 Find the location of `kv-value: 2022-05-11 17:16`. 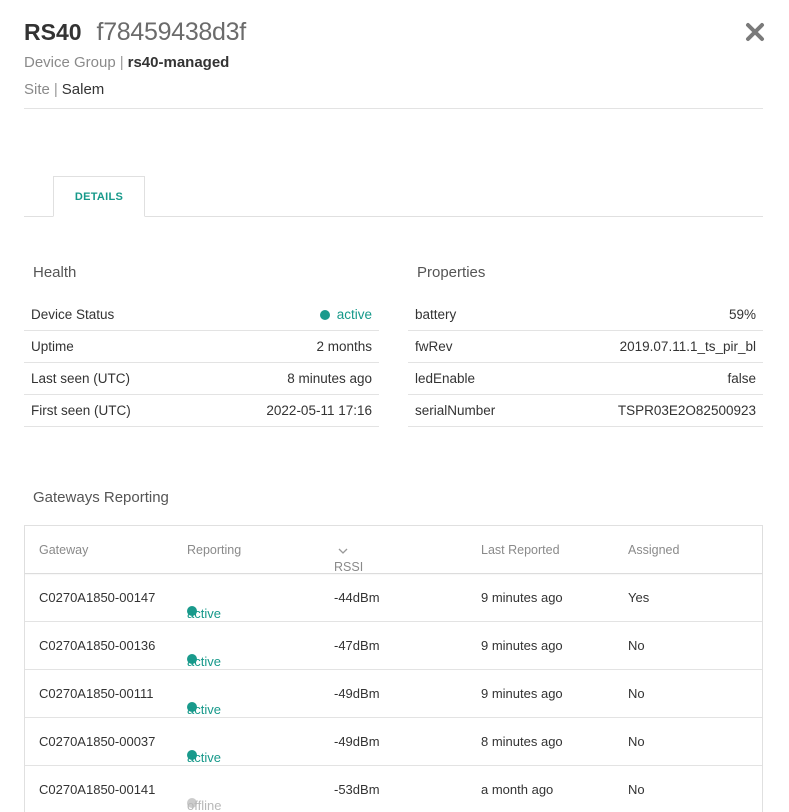

kv-value: 2022-05-11 17:16 is located at coordinates (319, 410).